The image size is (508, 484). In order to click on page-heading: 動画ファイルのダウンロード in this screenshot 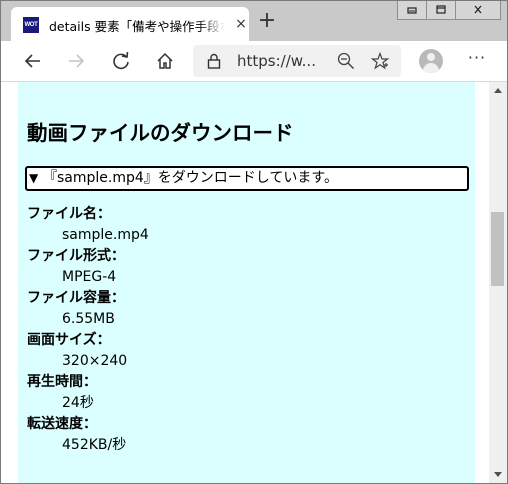, I will do `click(160, 133)`.